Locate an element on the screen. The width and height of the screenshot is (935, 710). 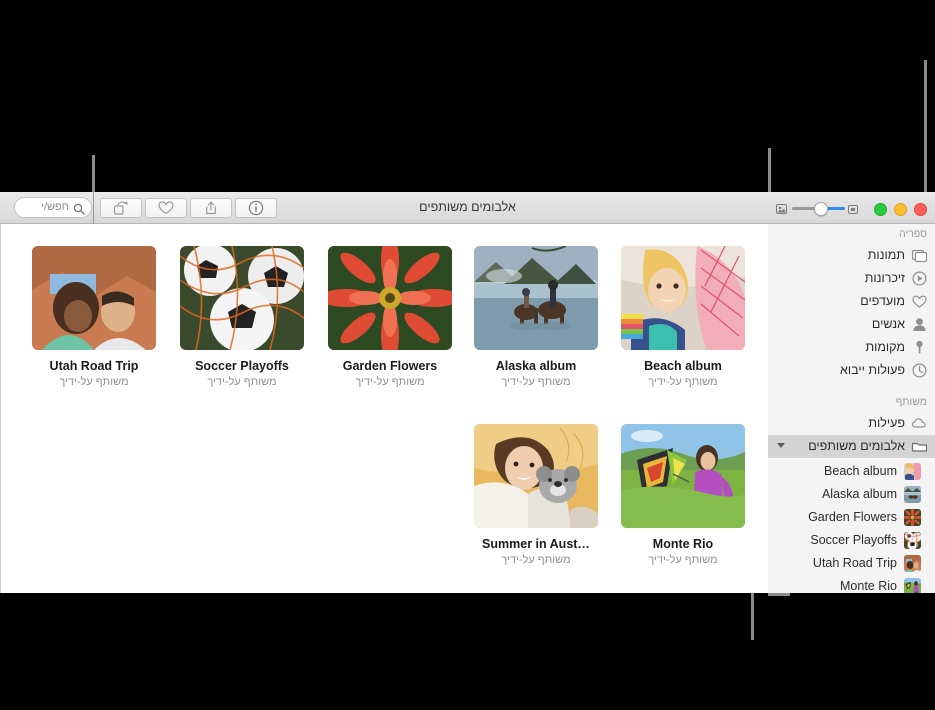
shared-album-label: Monte Rio is located at coordinates (868, 586).